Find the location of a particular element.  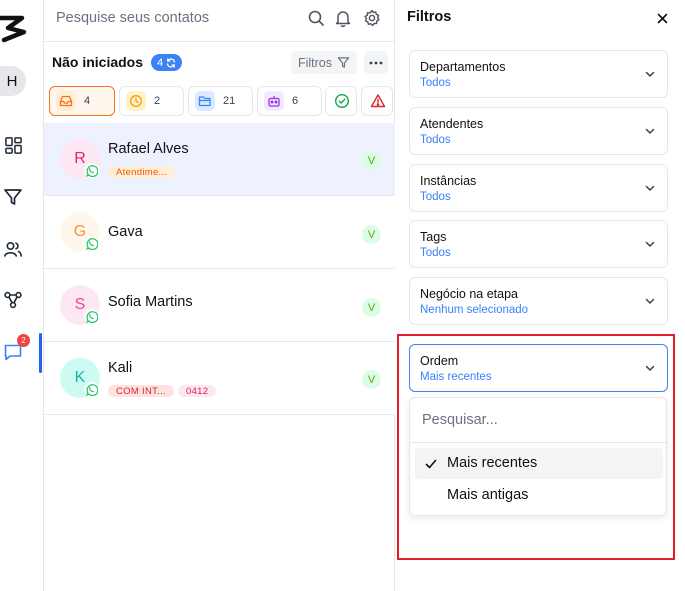

tab-folder: 21 is located at coordinates (220, 101).